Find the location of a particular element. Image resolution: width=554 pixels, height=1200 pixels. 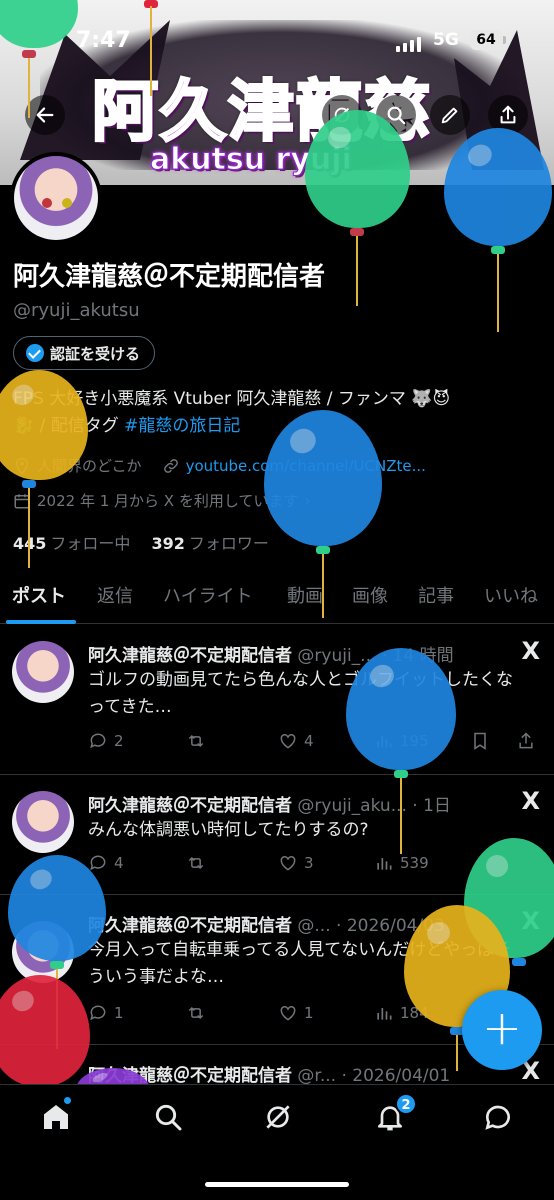

active-tab-indicator is located at coordinates (41, 622).